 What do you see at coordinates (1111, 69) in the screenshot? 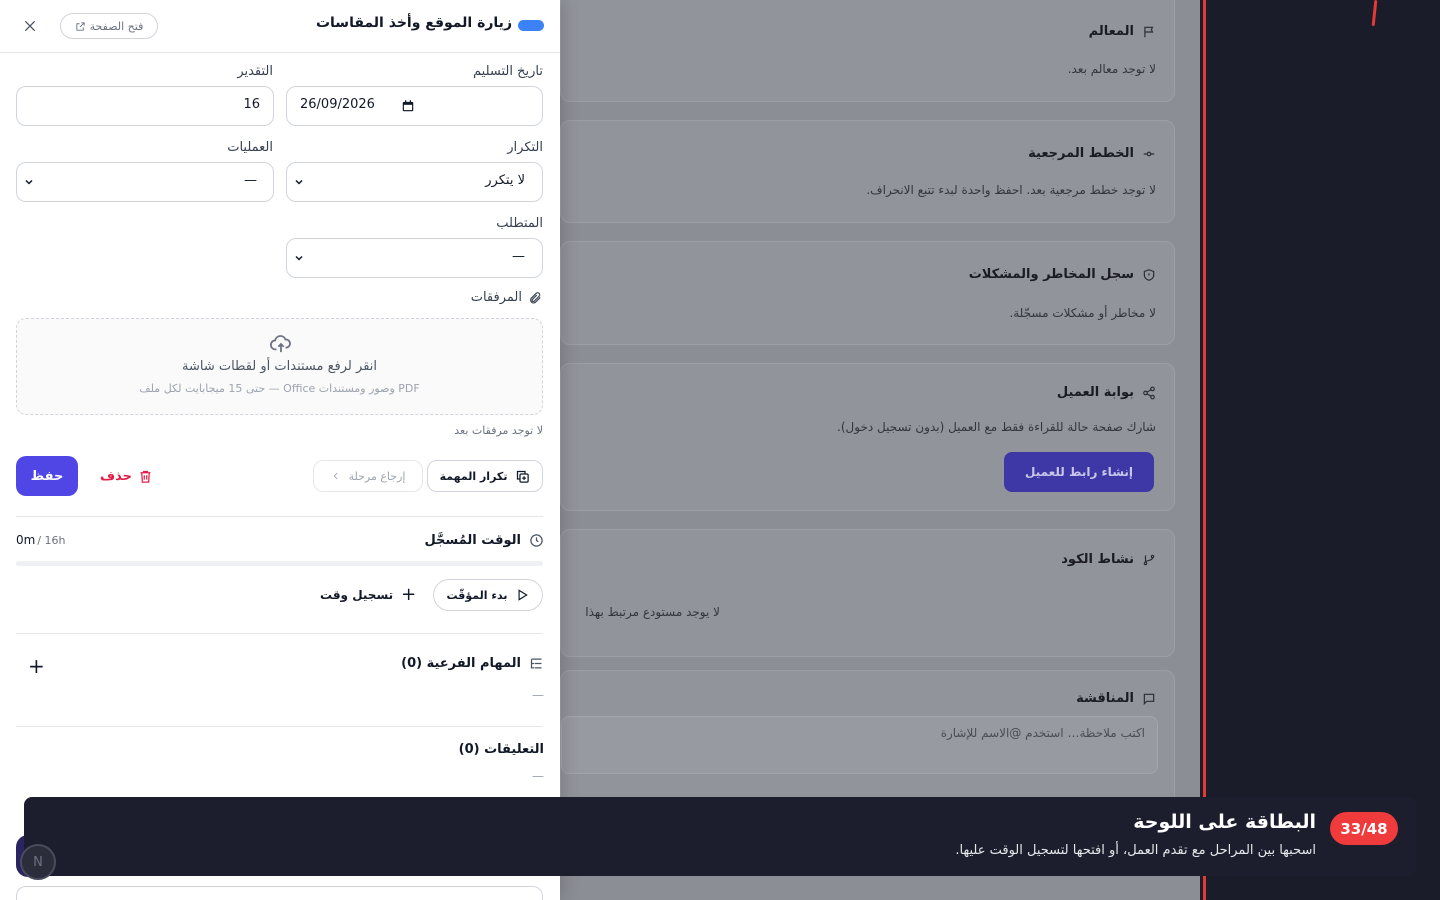
I see `milestones-empty: لا توجد معالم بعد.` at bounding box center [1111, 69].